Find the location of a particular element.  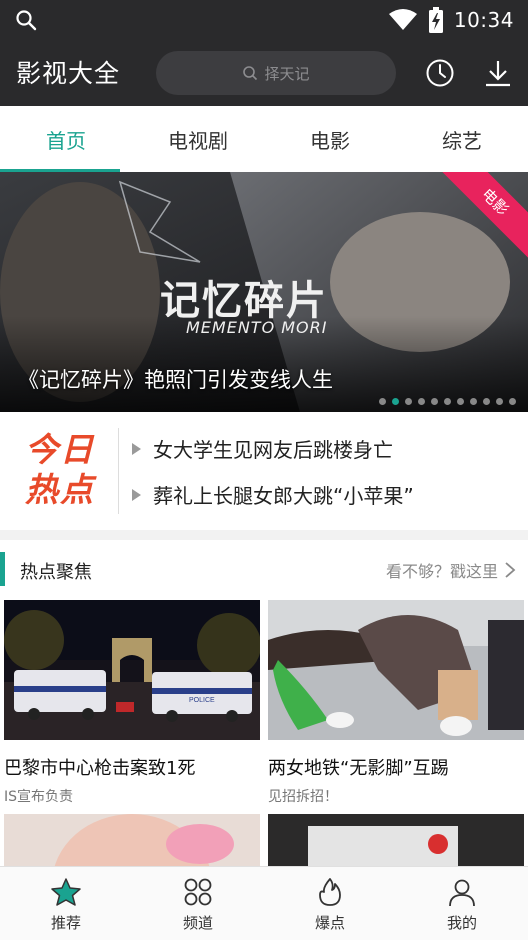

hot-news-item: 葬礼上长腿女郎大跳“小苹果” is located at coordinates (273, 494).